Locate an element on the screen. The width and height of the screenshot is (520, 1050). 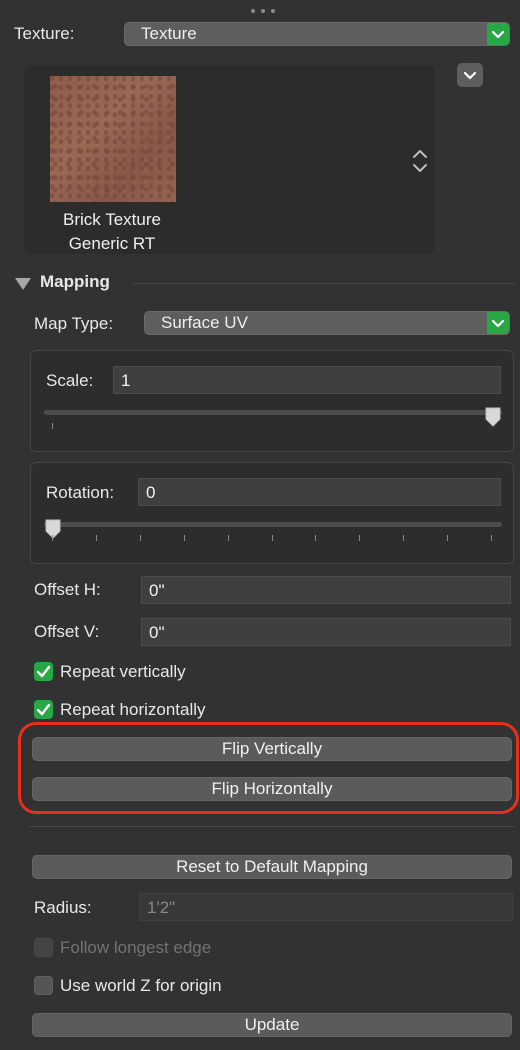
disclosure-triangle-icon is located at coordinates (23, 283).